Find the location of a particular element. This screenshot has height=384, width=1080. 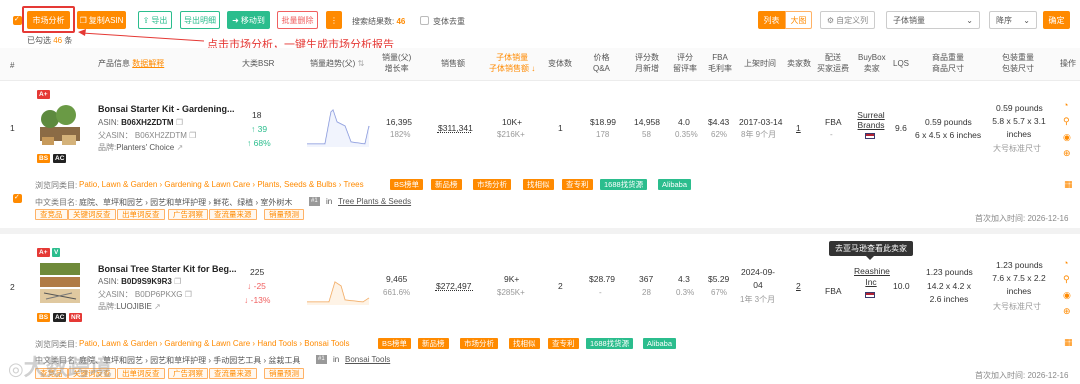

move-to-button: ➜ 移动到 is located at coordinates (248, 20).